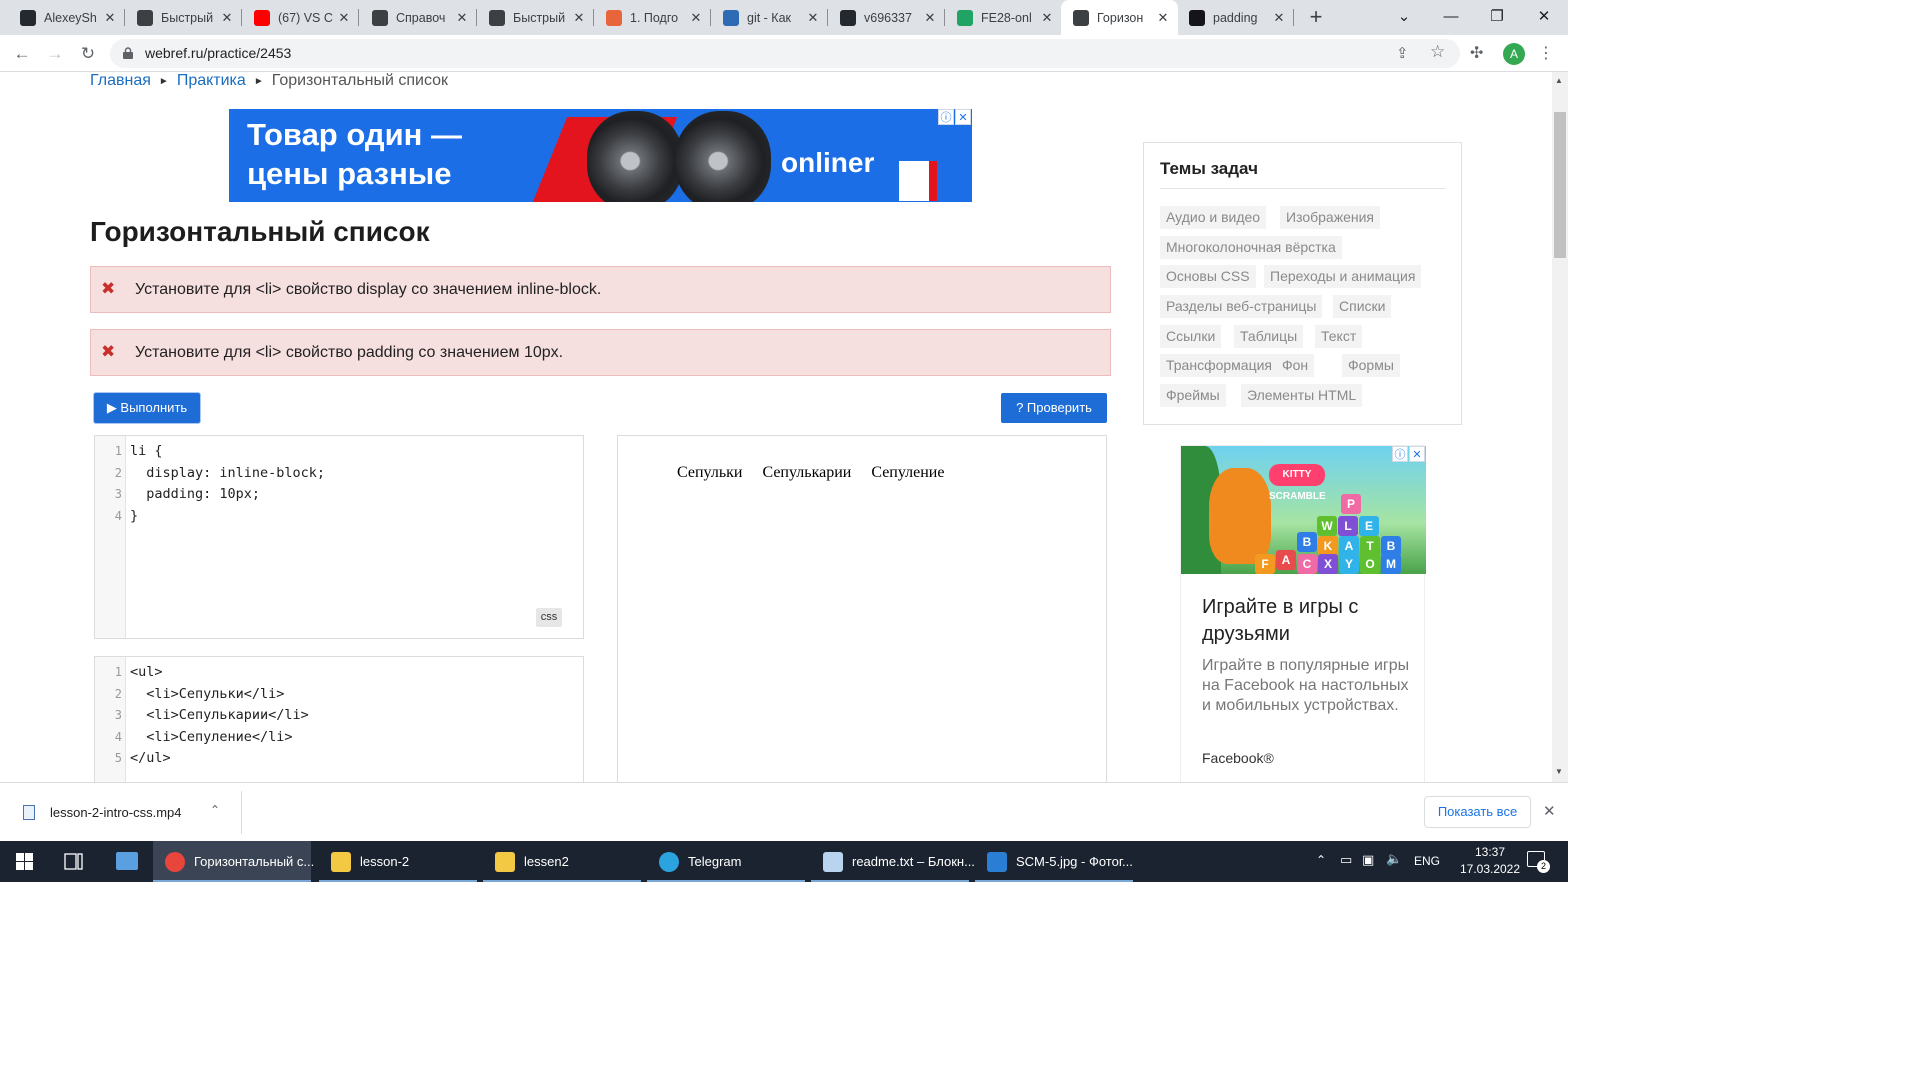 The width and height of the screenshot is (1920, 1080). What do you see at coordinates (562, 861) in the screenshot?
I see `taskbar-app-button: lessen2` at bounding box center [562, 861].